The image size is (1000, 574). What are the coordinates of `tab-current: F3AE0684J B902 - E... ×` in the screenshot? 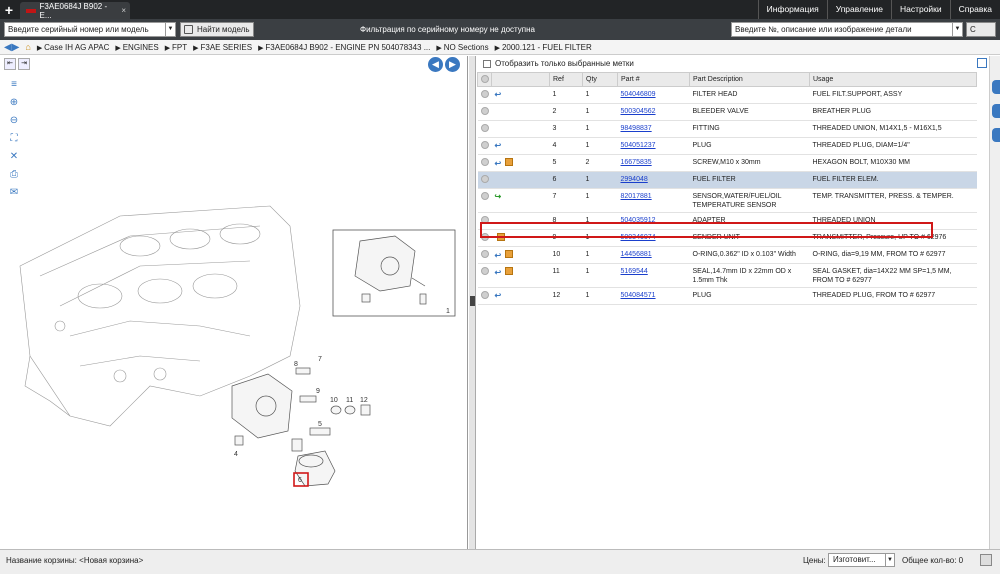 It's located at (75, 11).